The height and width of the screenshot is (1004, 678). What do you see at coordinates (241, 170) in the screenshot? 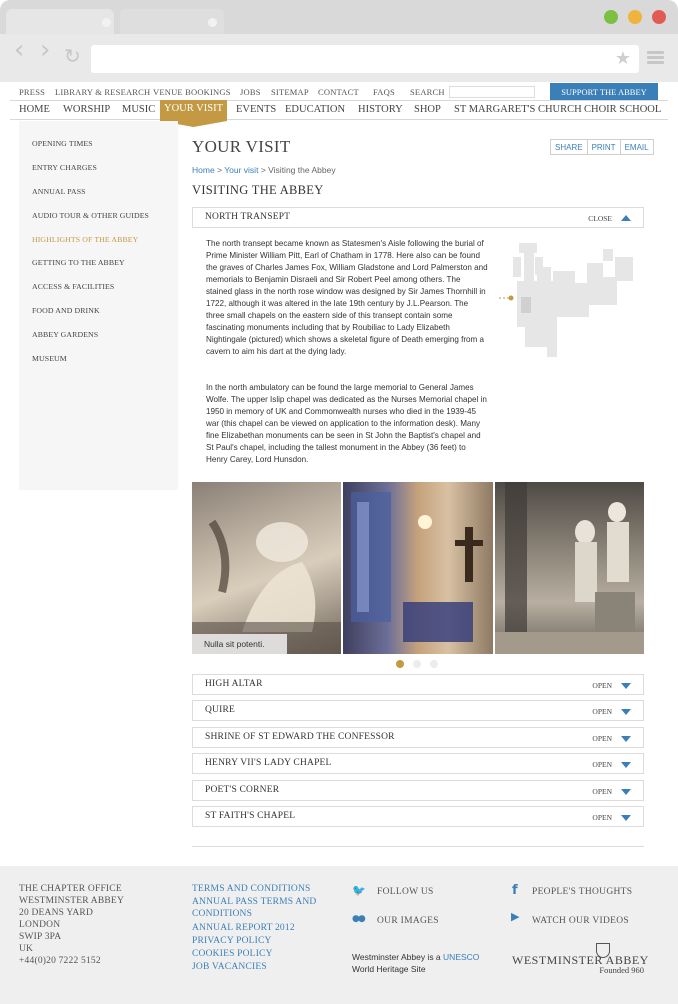
I see `breadcrumb-your-visit: Your visit` at bounding box center [241, 170].